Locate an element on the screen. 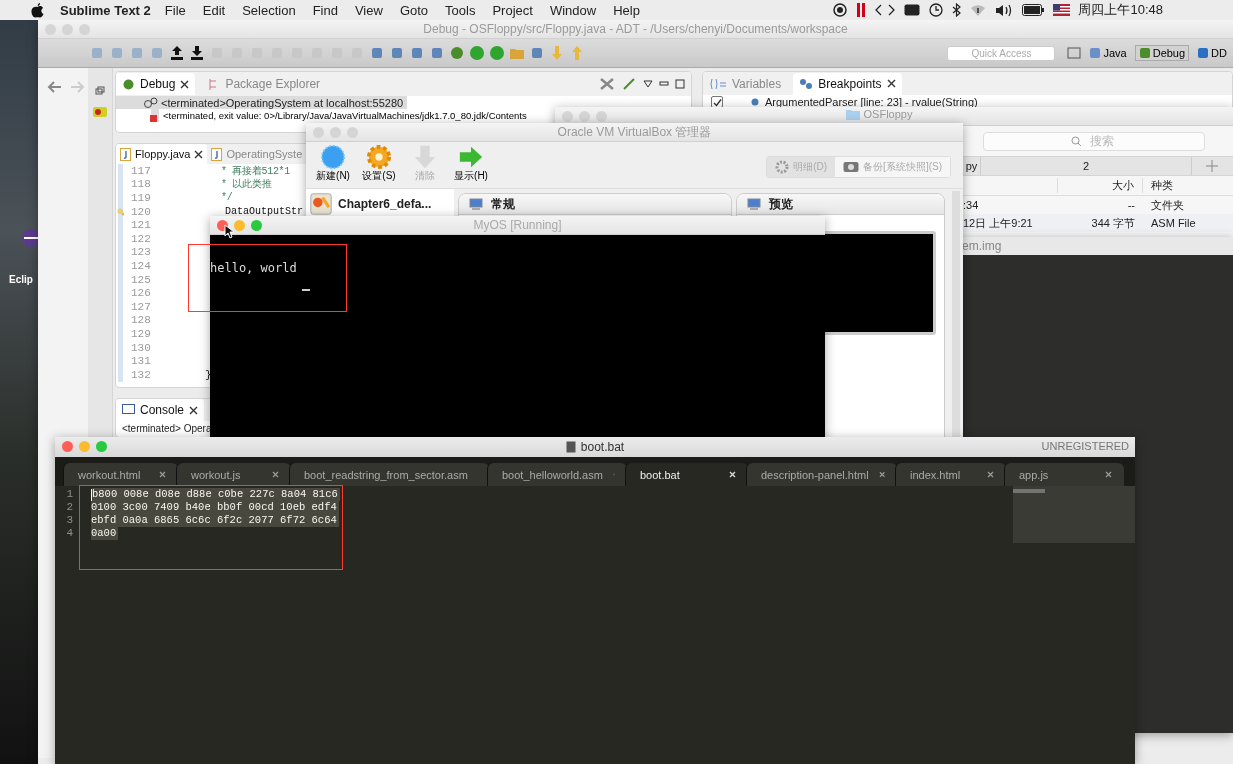 The width and height of the screenshot is (1233, 764). menu-item: Project is located at coordinates (512, 10).